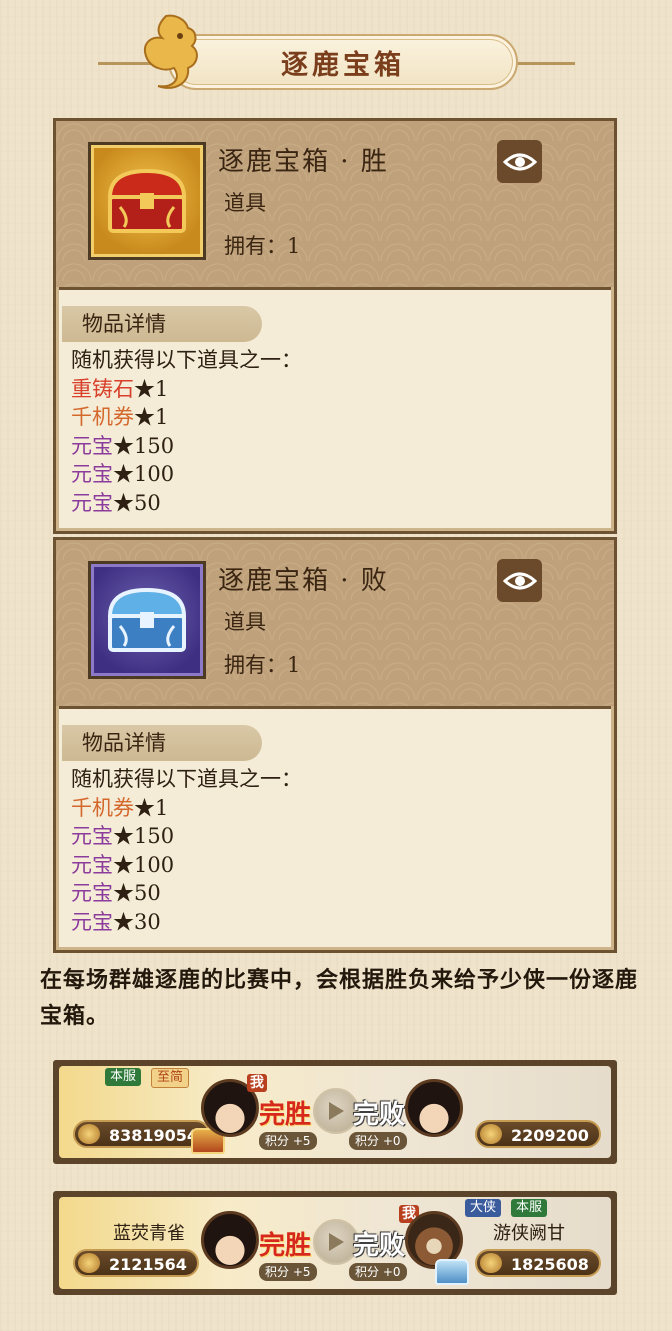  Describe the element at coordinates (149, 1233) in the screenshot. I see `player-name-left: 蓝荧青雀` at that location.